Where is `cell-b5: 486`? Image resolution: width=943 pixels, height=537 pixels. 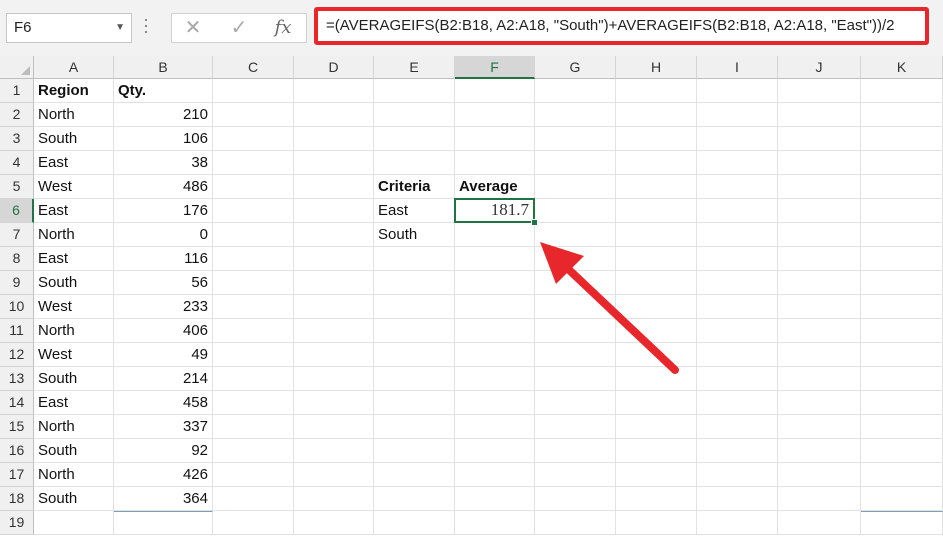
cell-b5: 486 is located at coordinates (163, 187).